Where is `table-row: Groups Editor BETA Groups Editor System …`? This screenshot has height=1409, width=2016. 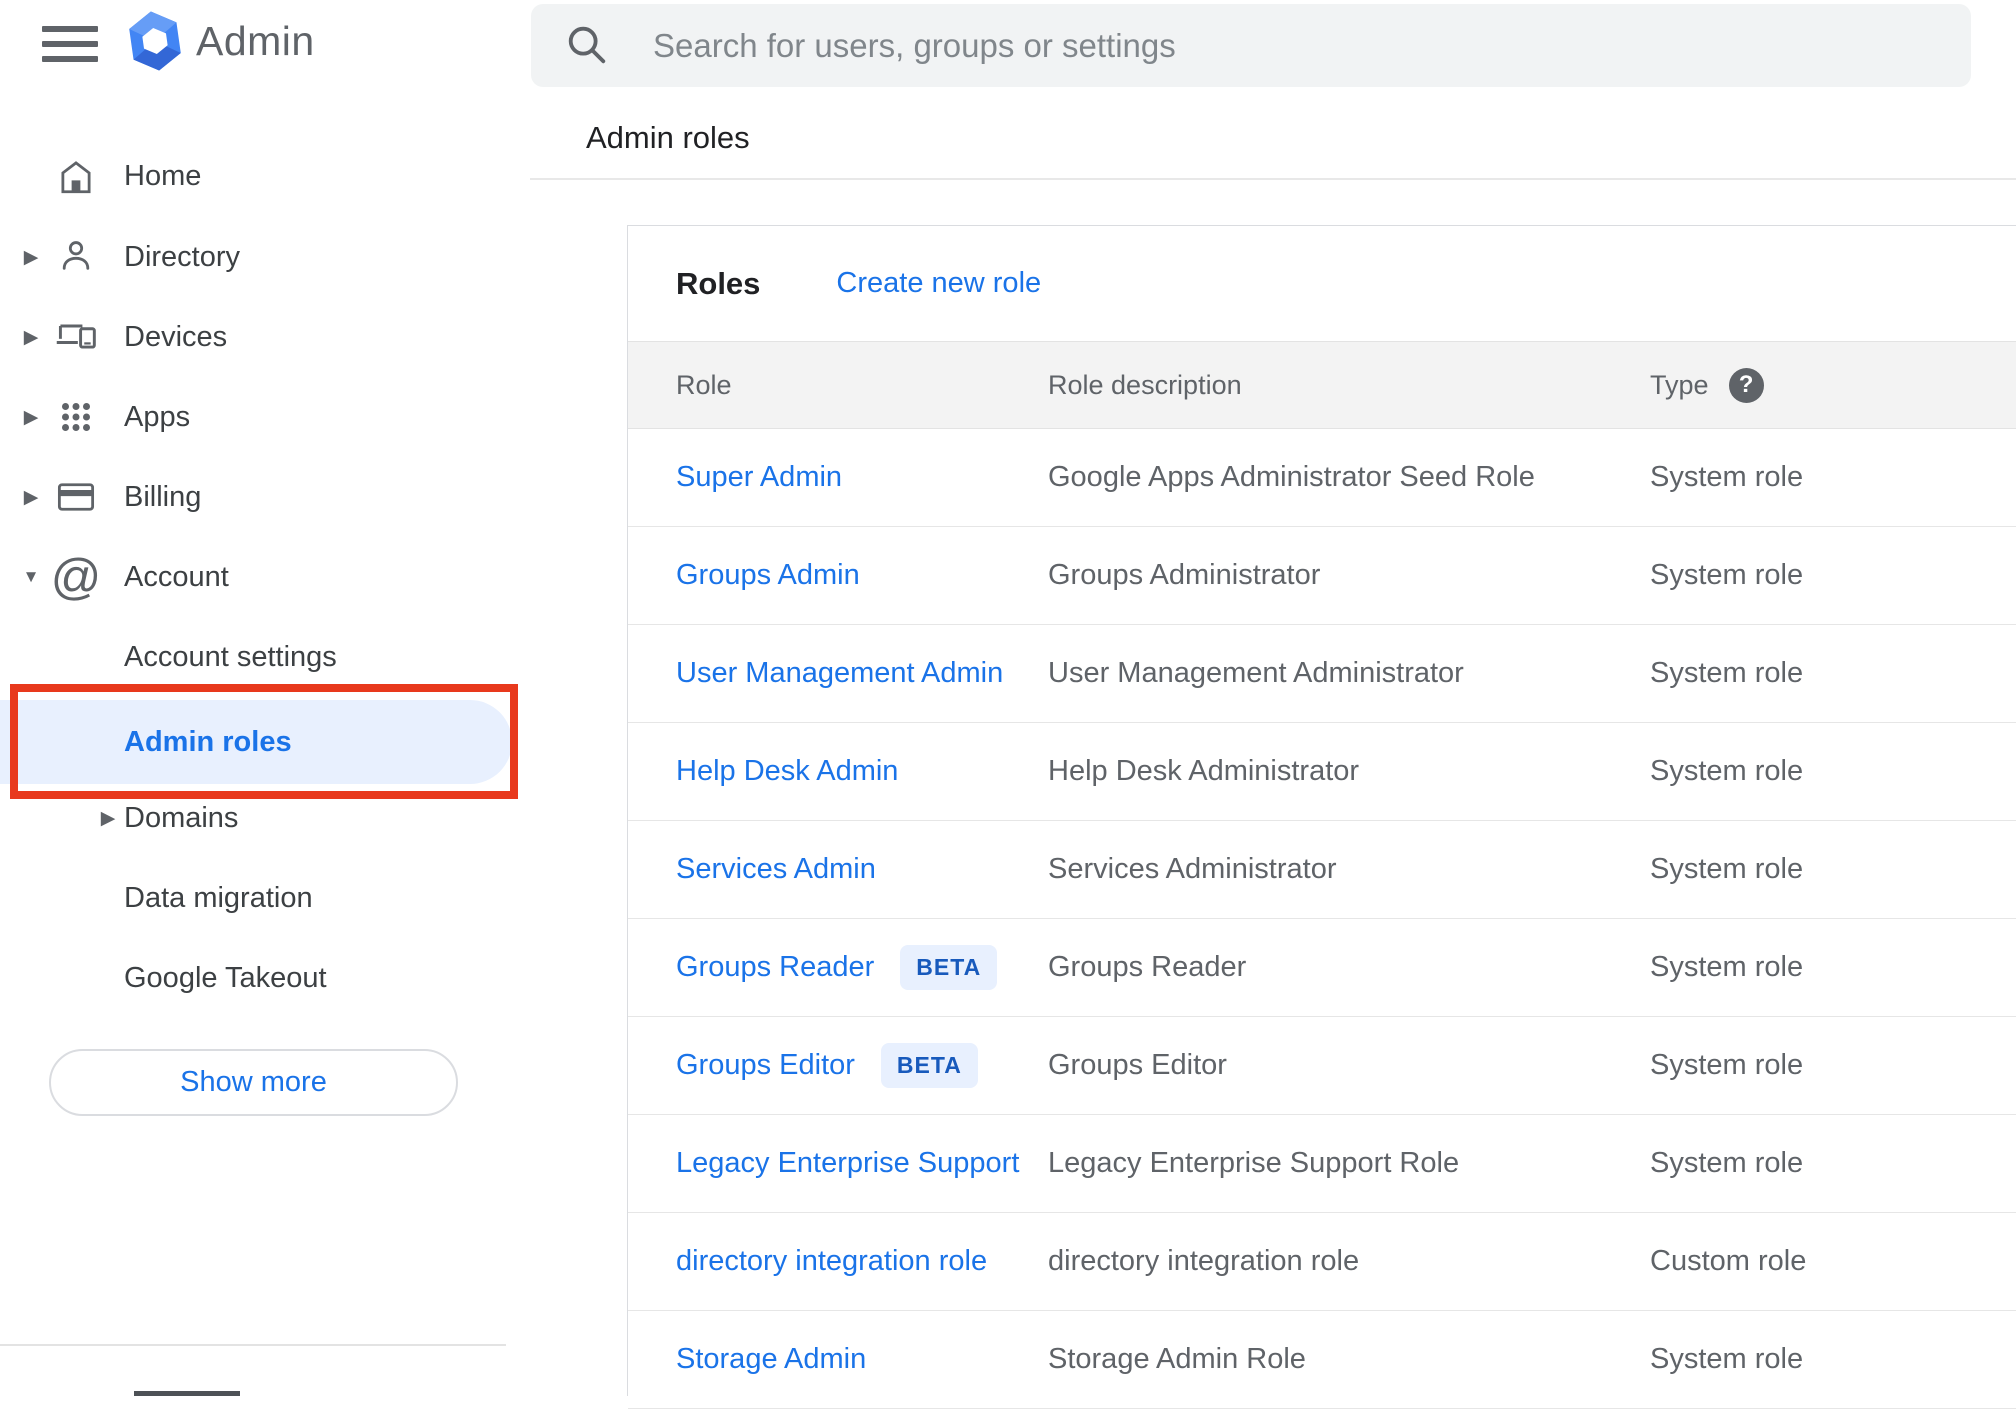
table-row: Groups Editor BETA Groups Editor System … is located at coordinates (1322, 1066).